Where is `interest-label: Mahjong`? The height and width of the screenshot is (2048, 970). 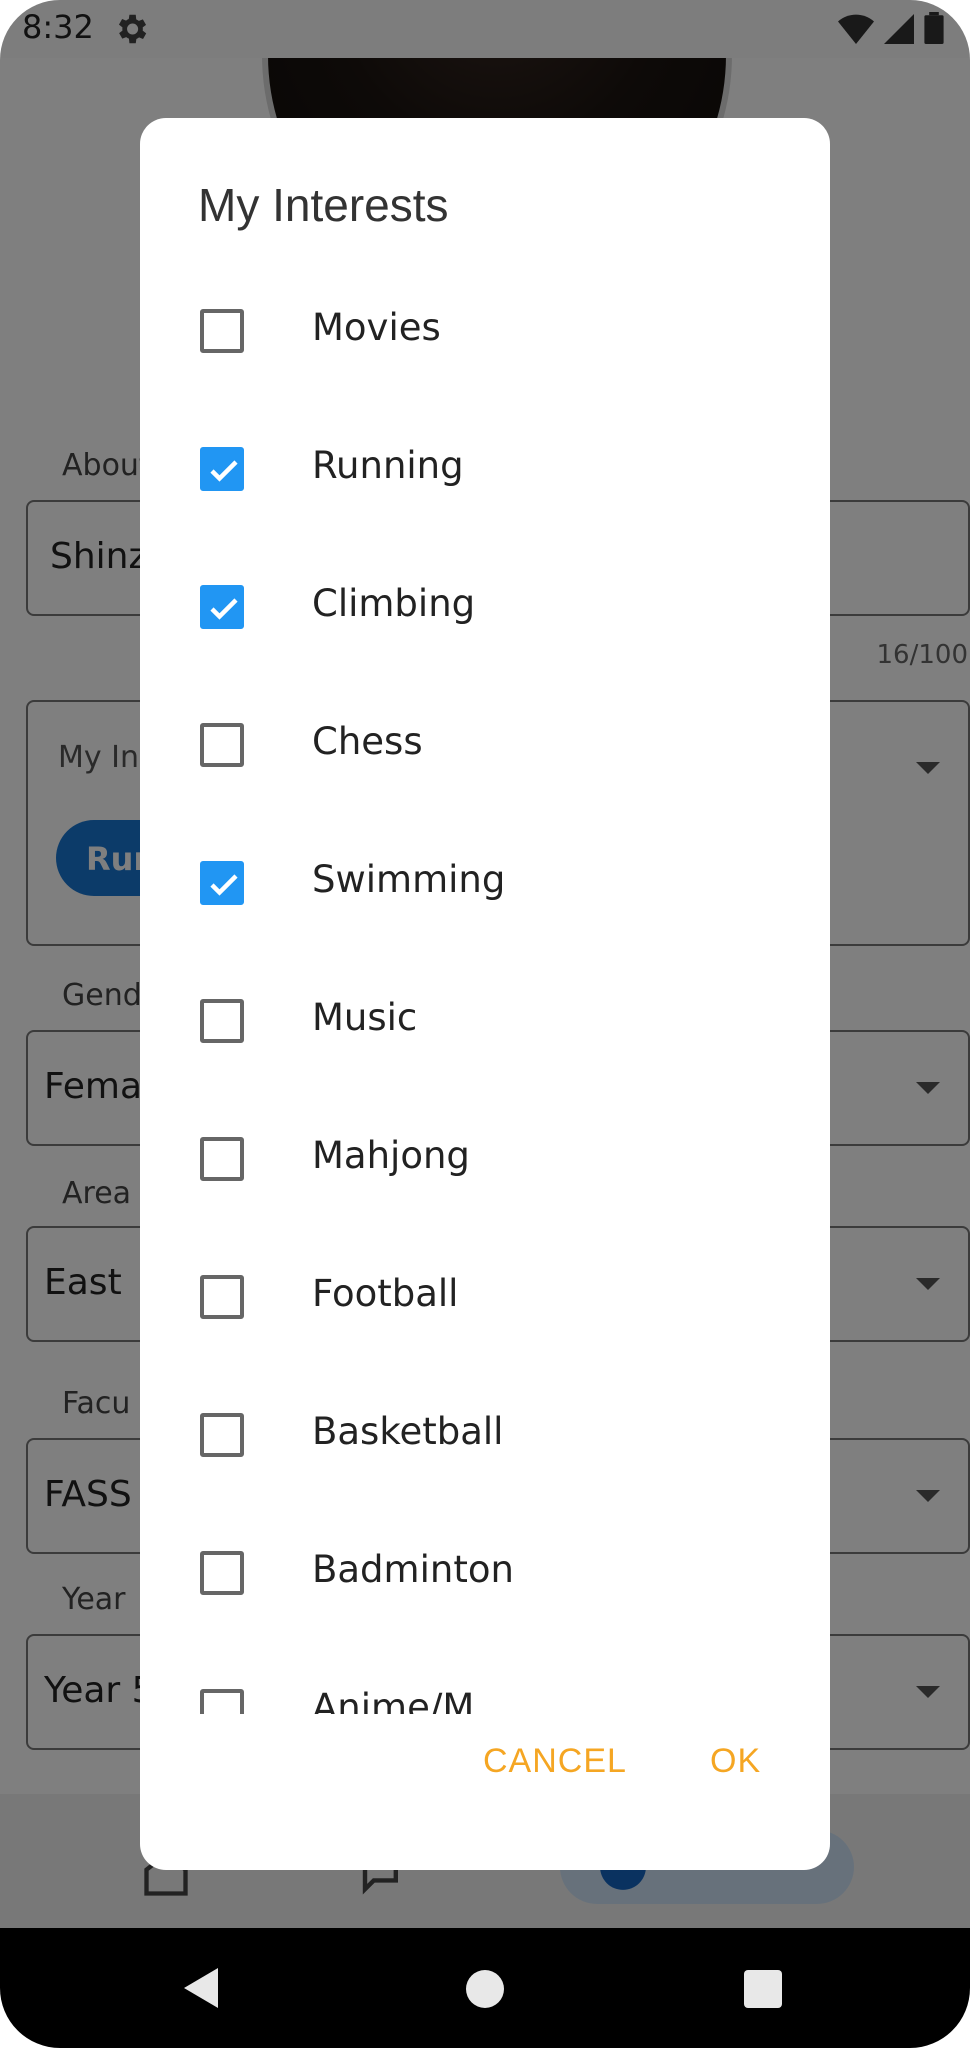 interest-label: Mahjong is located at coordinates (391, 1155).